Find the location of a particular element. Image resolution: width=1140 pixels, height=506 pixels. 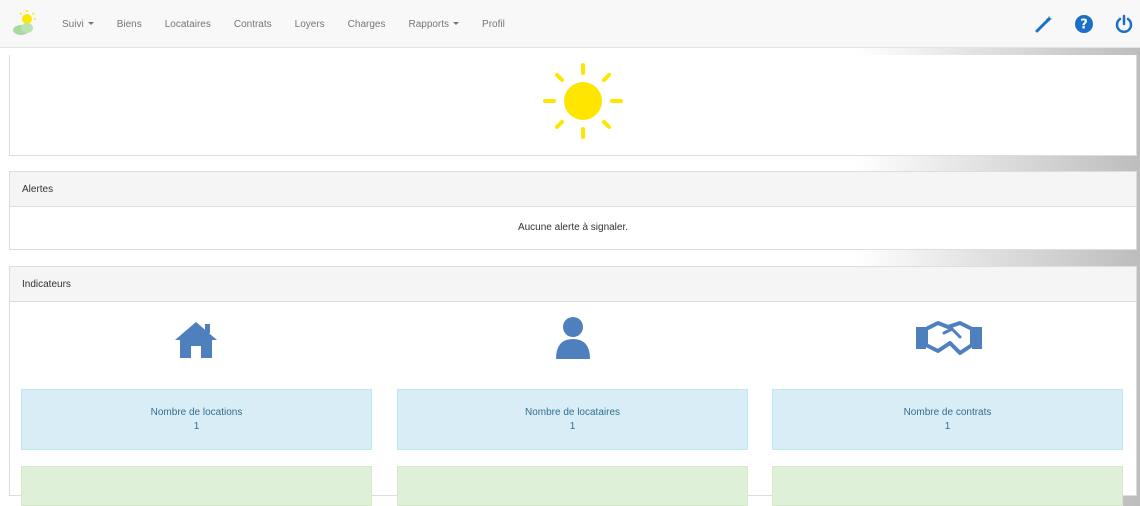

nav-item-label: Loyers is located at coordinates (309, 24).